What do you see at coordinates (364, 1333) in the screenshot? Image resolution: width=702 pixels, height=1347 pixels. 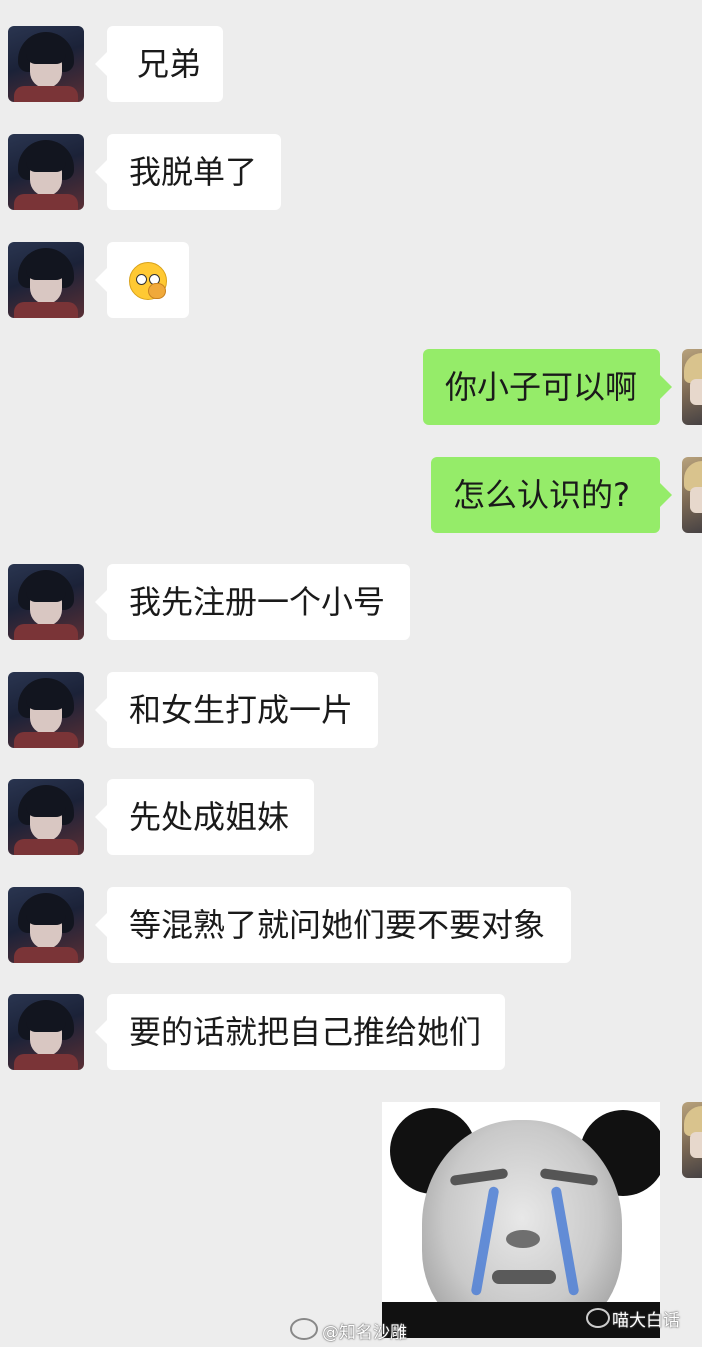 I see `weibo-watermark: @知名沙雕` at bounding box center [364, 1333].